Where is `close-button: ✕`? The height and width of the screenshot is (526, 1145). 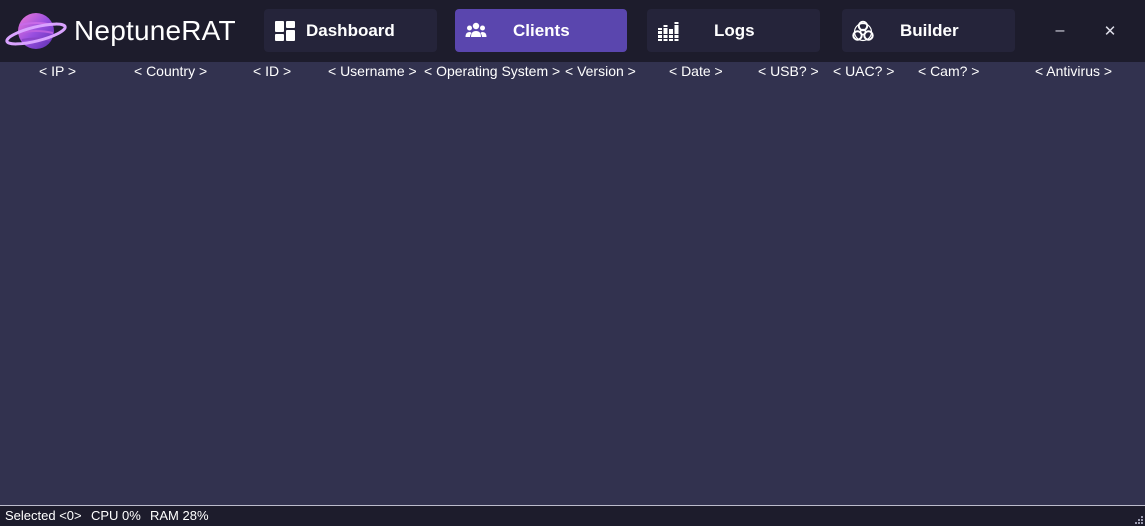
close-button: ✕ is located at coordinates (1110, 31).